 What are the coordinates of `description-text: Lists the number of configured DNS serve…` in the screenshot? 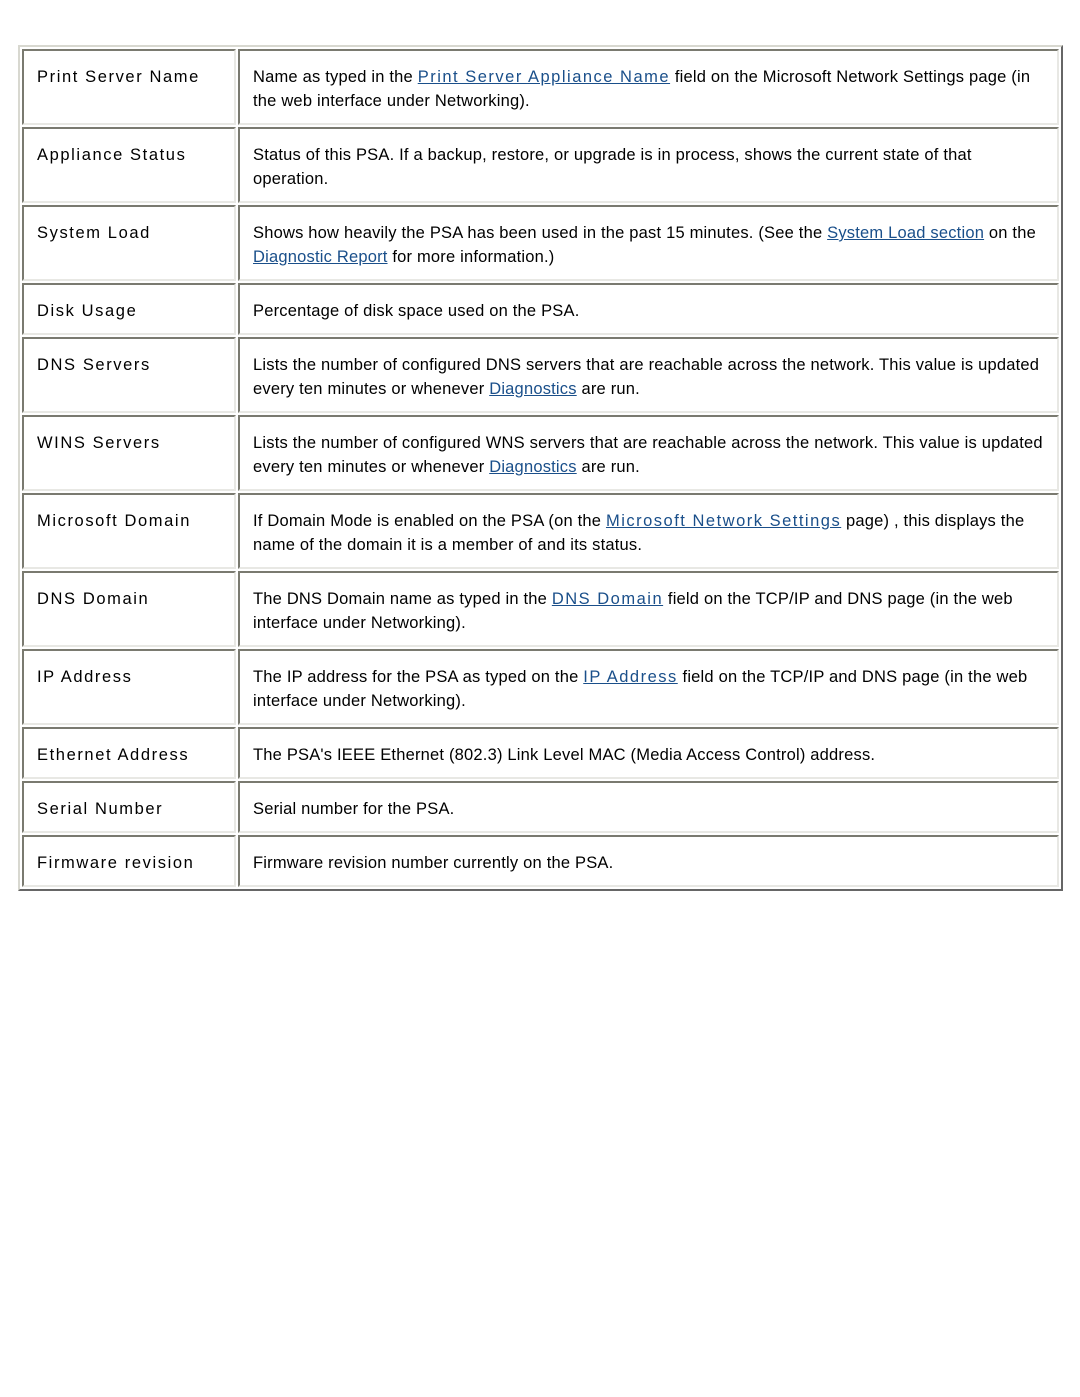 It's located at (646, 377).